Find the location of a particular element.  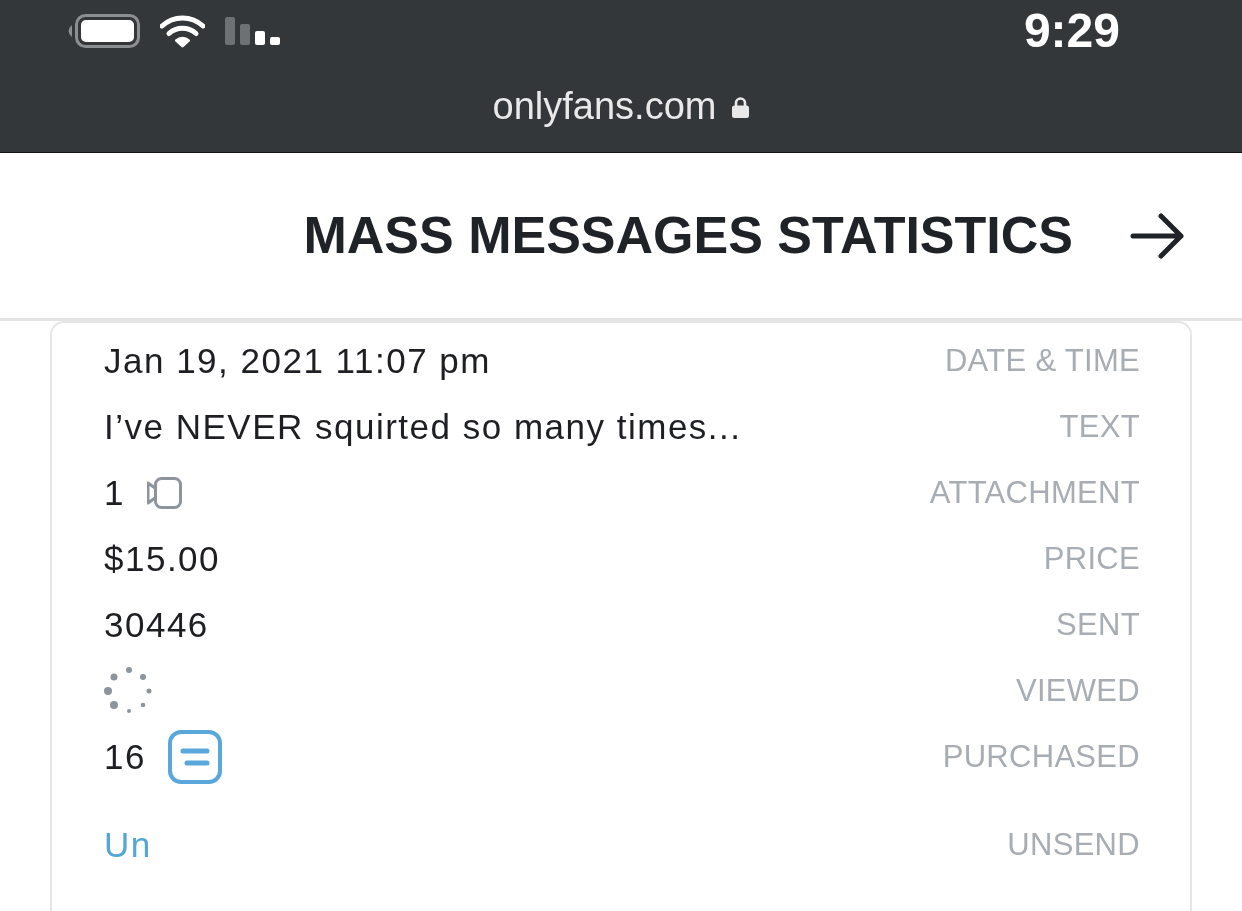

url-text: onlyfans.com is located at coordinates (604, 107).